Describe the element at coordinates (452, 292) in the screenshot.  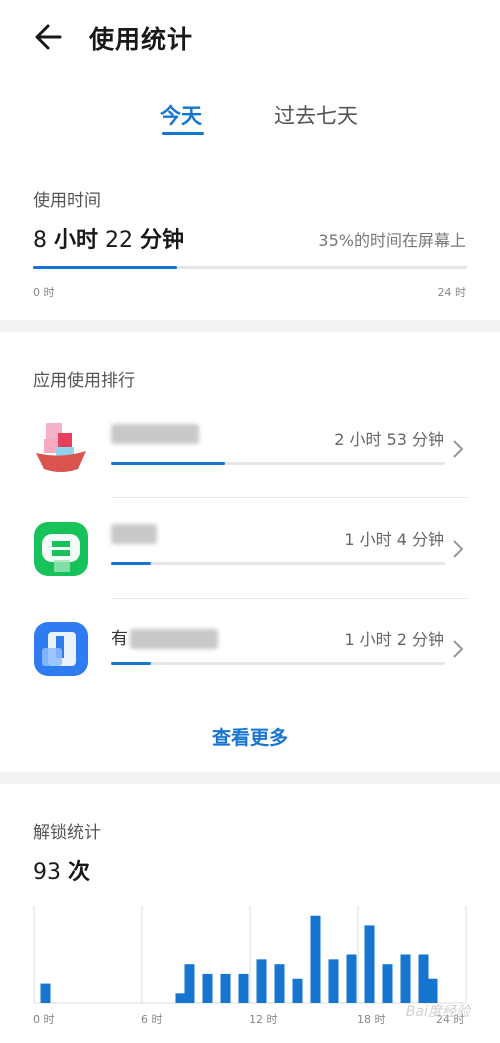
I see `usage-axis-end: 24 时` at that location.